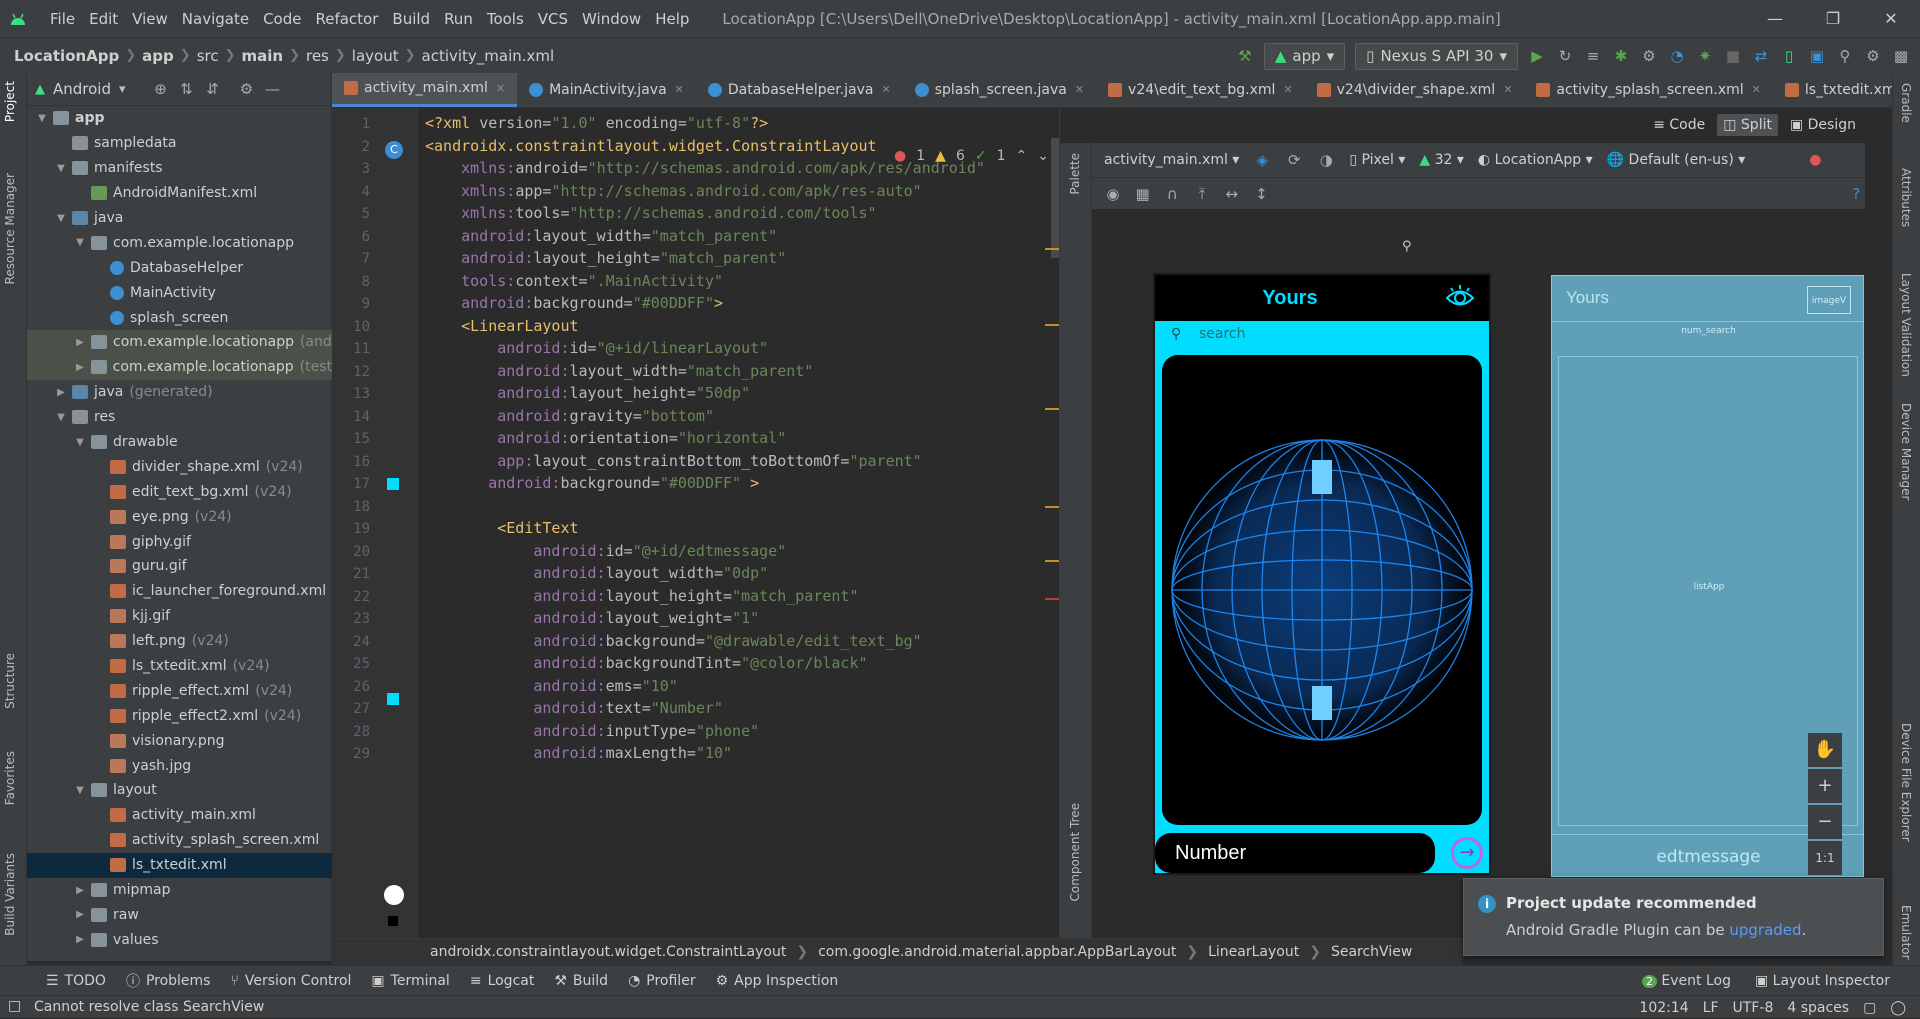 This screenshot has width=1920, height=1019. What do you see at coordinates (1649, 56) in the screenshot?
I see `attach-debugger-icon: ⚙` at bounding box center [1649, 56].